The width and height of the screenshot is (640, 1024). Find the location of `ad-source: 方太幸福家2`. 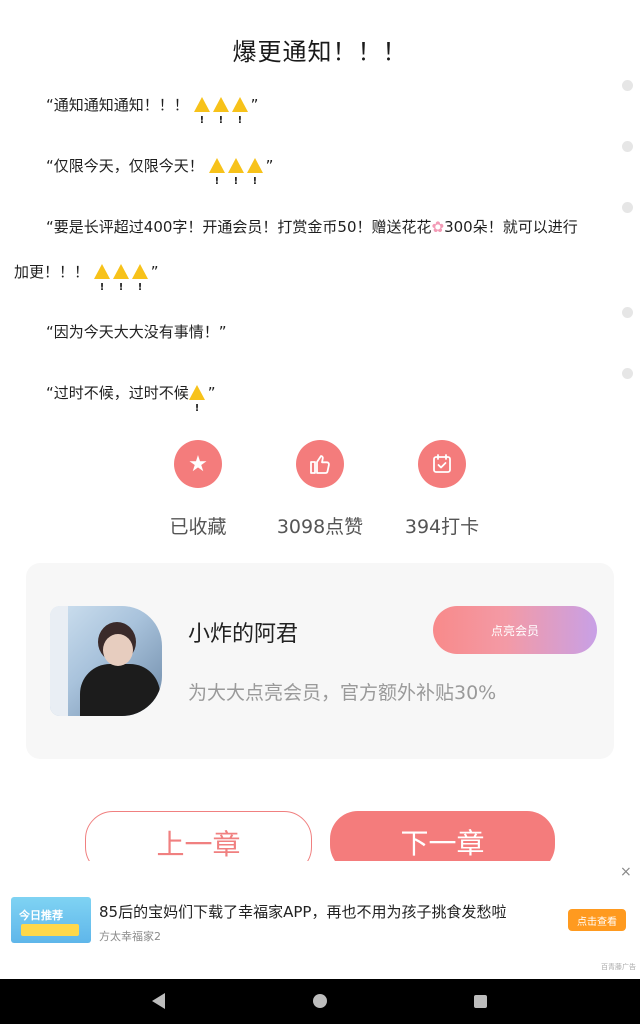

ad-source: 方太幸福家2 is located at coordinates (130, 936).